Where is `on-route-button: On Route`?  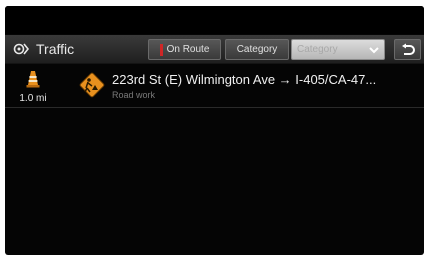
on-route-button: On Route is located at coordinates (184, 49).